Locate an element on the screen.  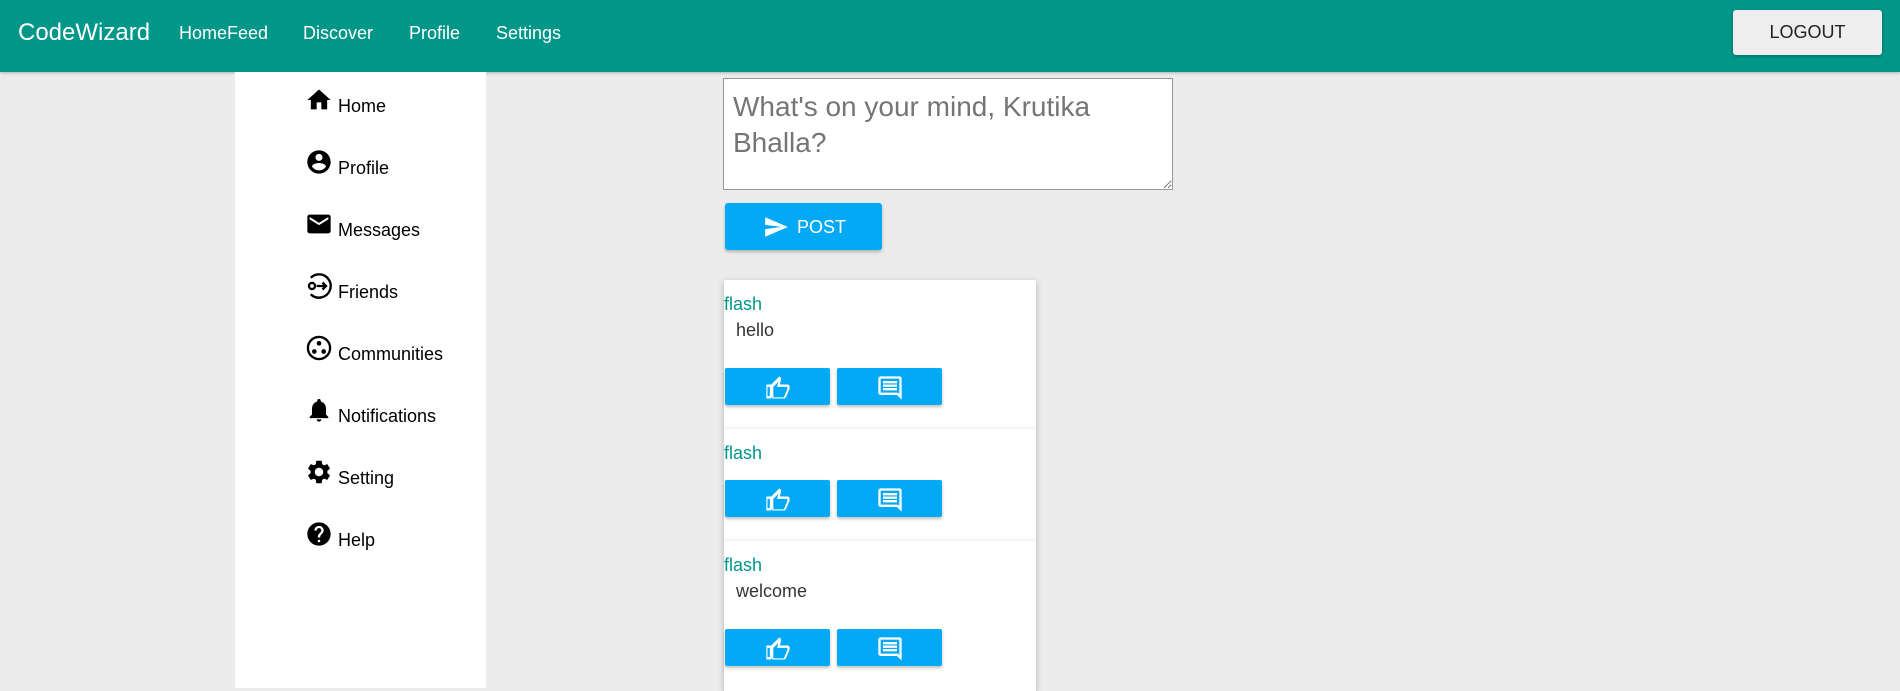
bell-icon is located at coordinates (319, 410).